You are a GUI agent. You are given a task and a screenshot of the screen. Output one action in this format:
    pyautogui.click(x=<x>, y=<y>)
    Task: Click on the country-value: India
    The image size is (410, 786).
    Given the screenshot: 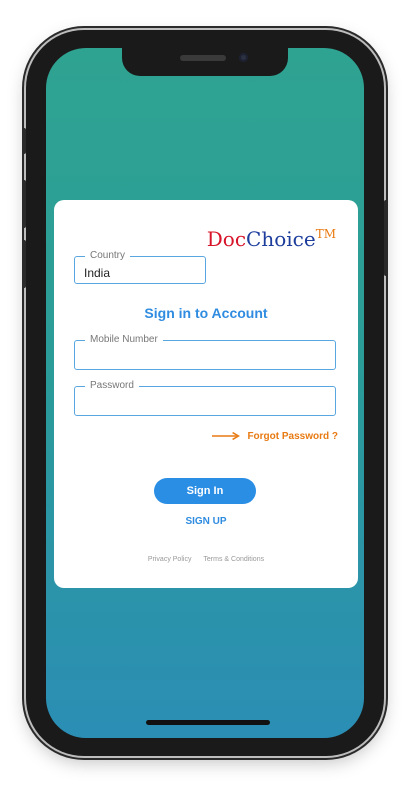 What is the action you would take?
    pyautogui.click(x=97, y=273)
    